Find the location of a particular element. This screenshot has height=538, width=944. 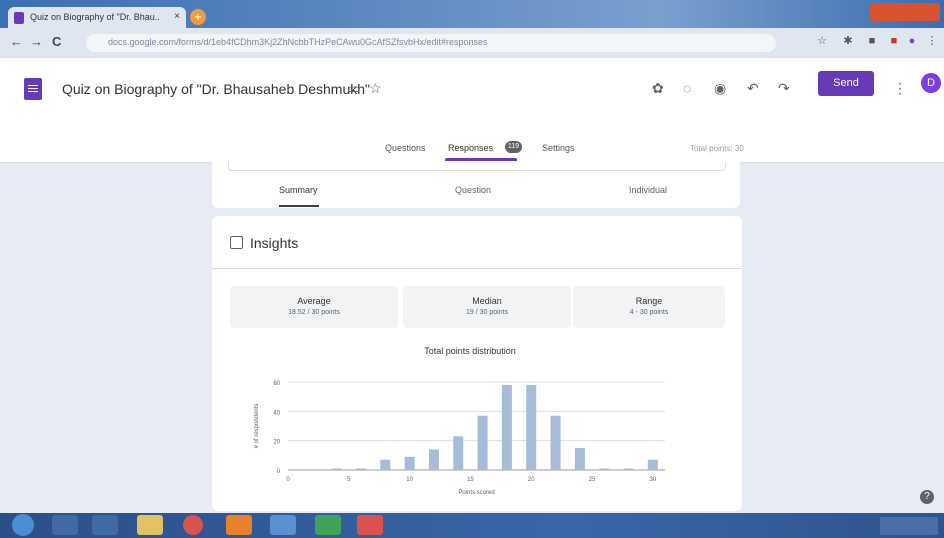

stat-range: Range 4 - 30 points is located at coordinates (649, 307).